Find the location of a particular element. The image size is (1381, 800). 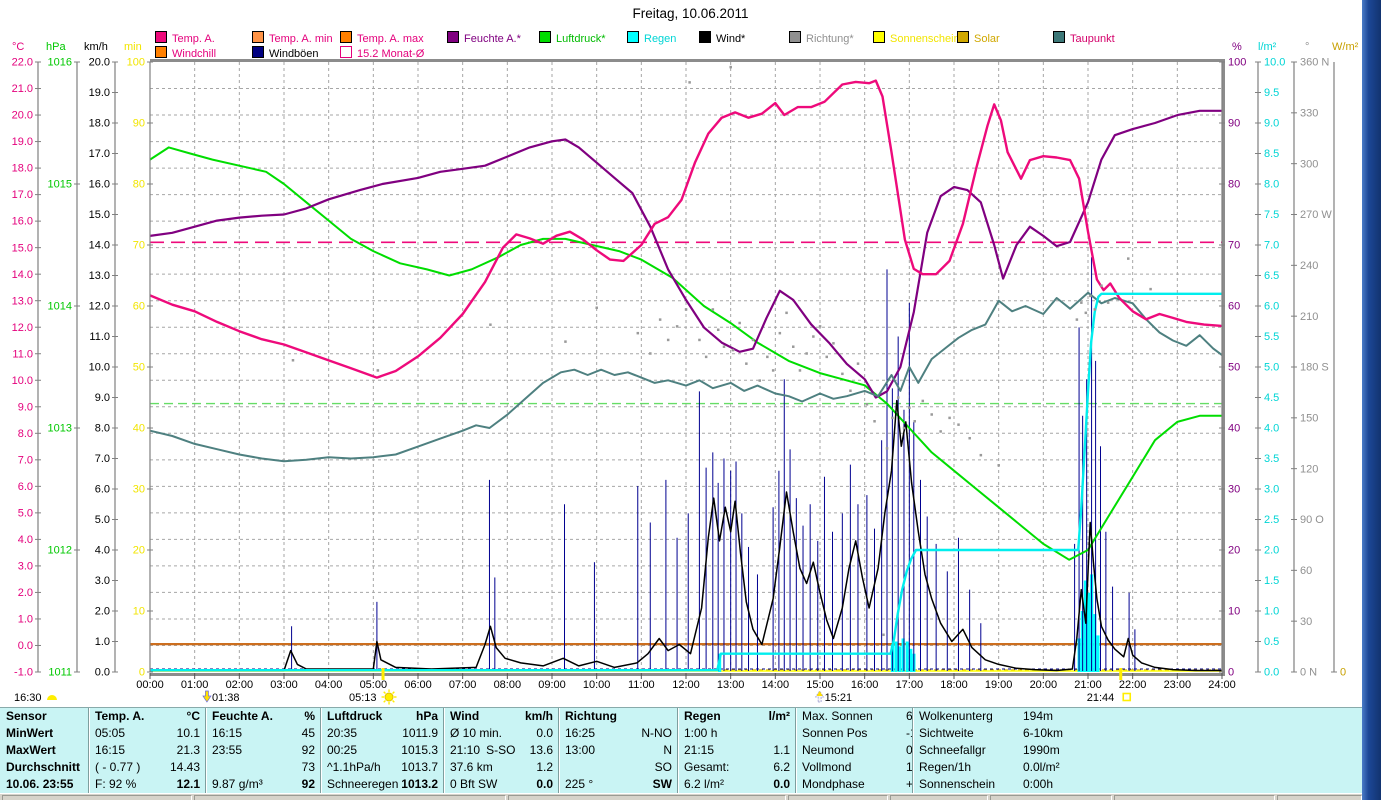

info-row: Schneefallgr 1990m is located at coordinates (1138, 750).